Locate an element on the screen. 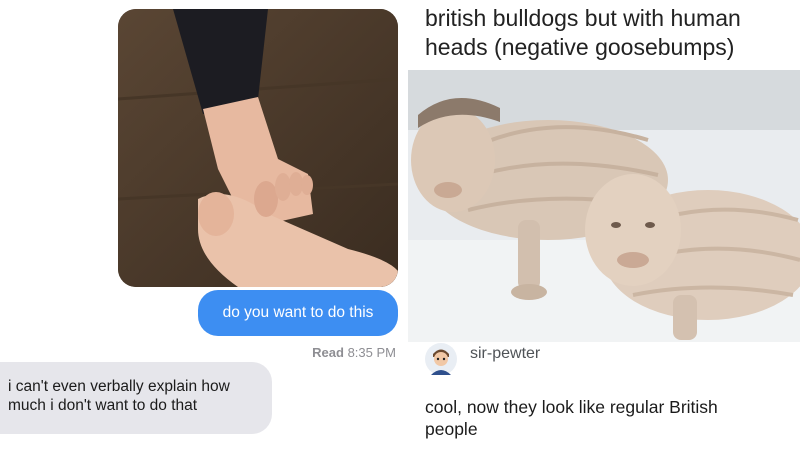  post-title-line: heads (negative goosebumps) is located at coordinates (580, 47).